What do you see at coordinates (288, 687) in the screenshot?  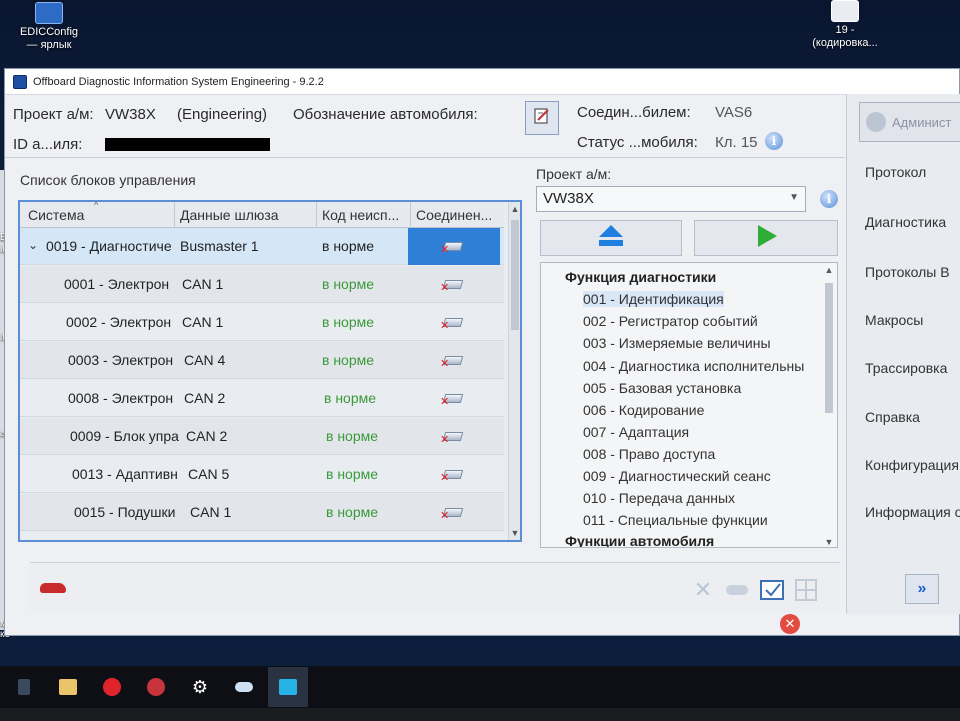 I see `taskbar-odis-icon` at bounding box center [288, 687].